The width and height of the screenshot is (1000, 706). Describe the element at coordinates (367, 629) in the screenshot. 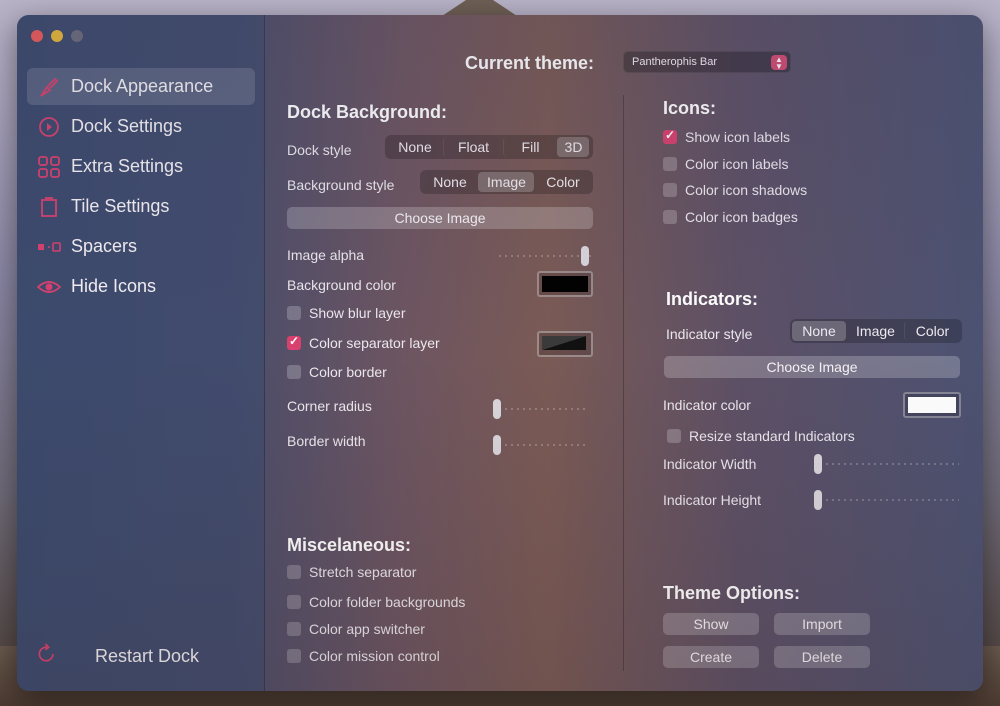

I see `checkbox-label: Color app switcher` at that location.